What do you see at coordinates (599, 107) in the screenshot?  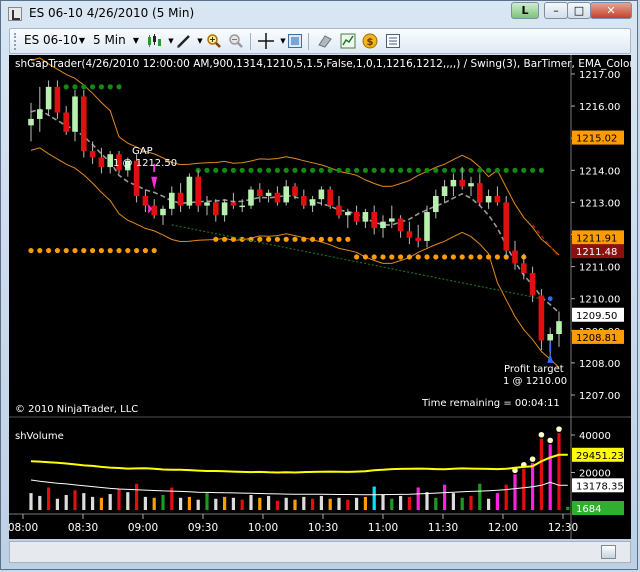 I see `price-tick-label: 1216.00` at bounding box center [599, 107].